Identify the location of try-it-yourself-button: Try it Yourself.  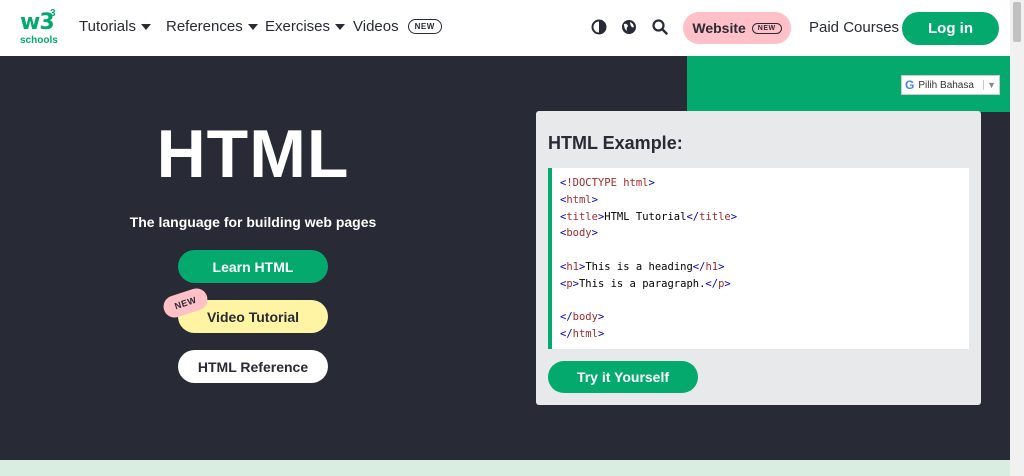
(623, 377).